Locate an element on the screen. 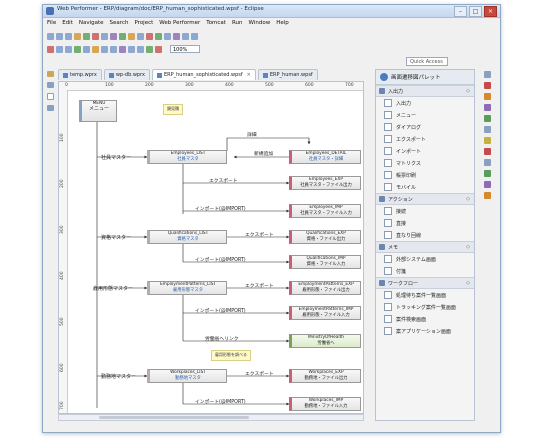 This screenshot has height=442, width=540. palette-section-workflow: ワークフロー ◇ is located at coordinates (425, 283).